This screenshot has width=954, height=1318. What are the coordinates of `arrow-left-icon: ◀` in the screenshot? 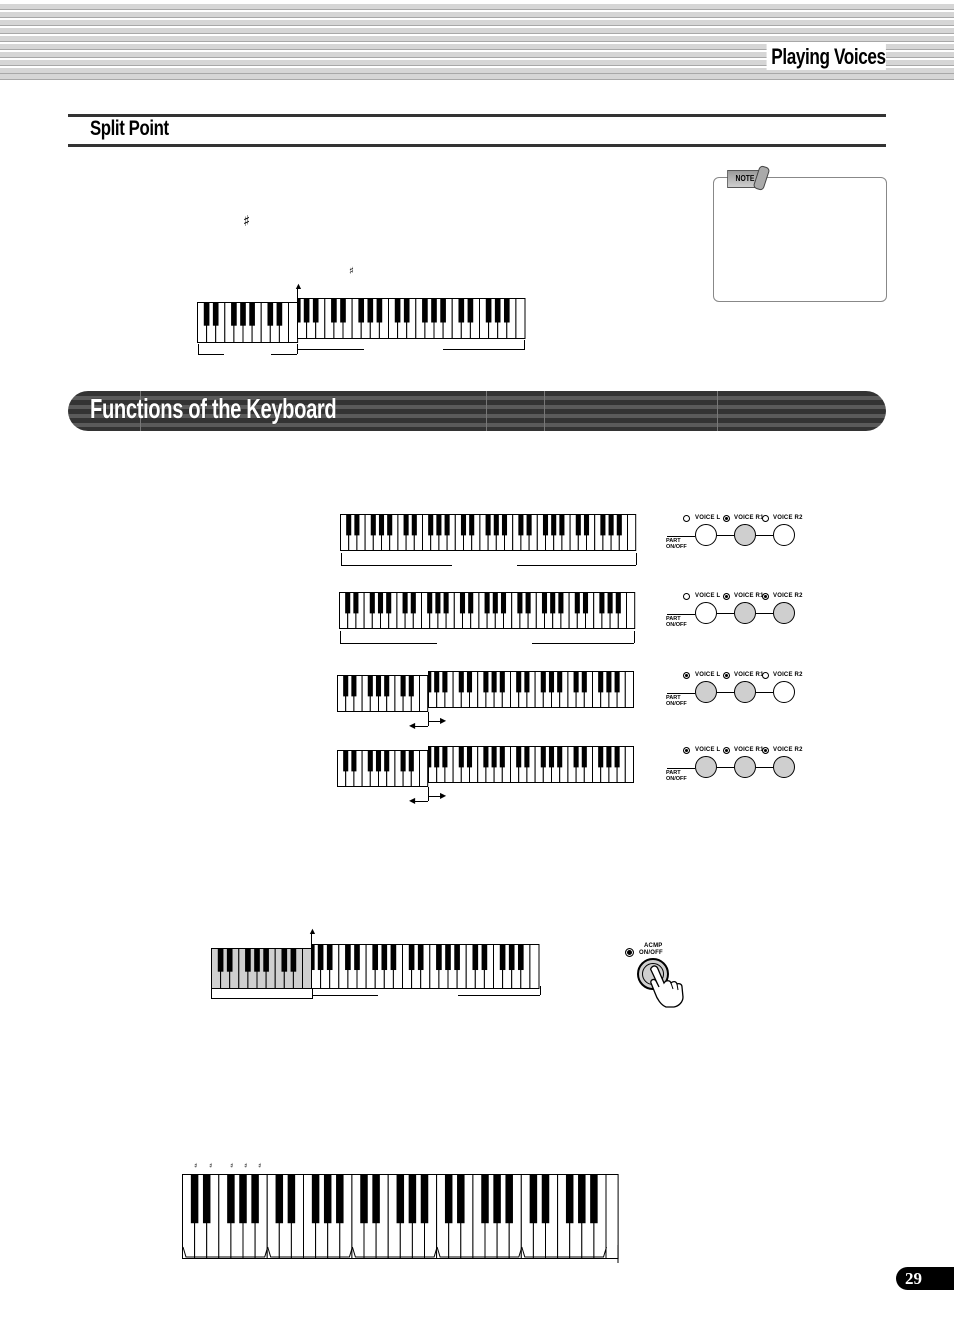 It's located at (412, 800).